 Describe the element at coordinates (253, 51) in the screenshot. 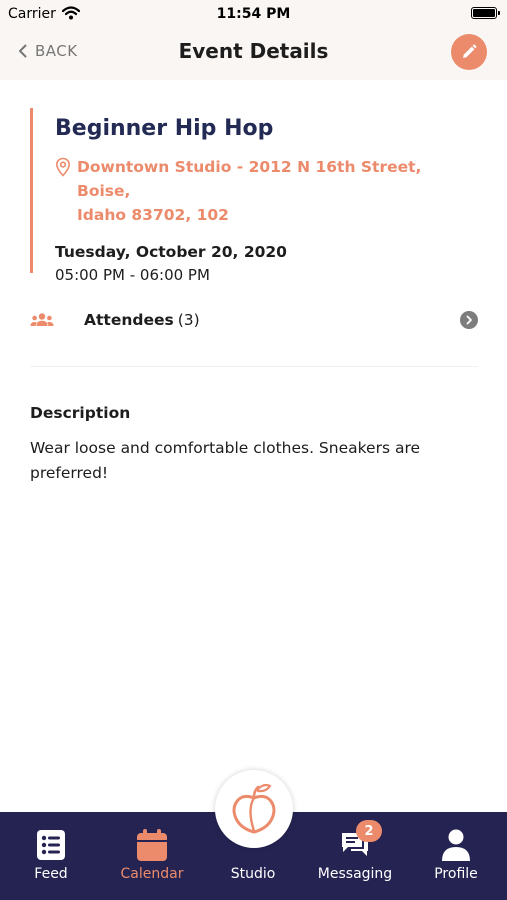

I see `page-title: Event Details` at that location.